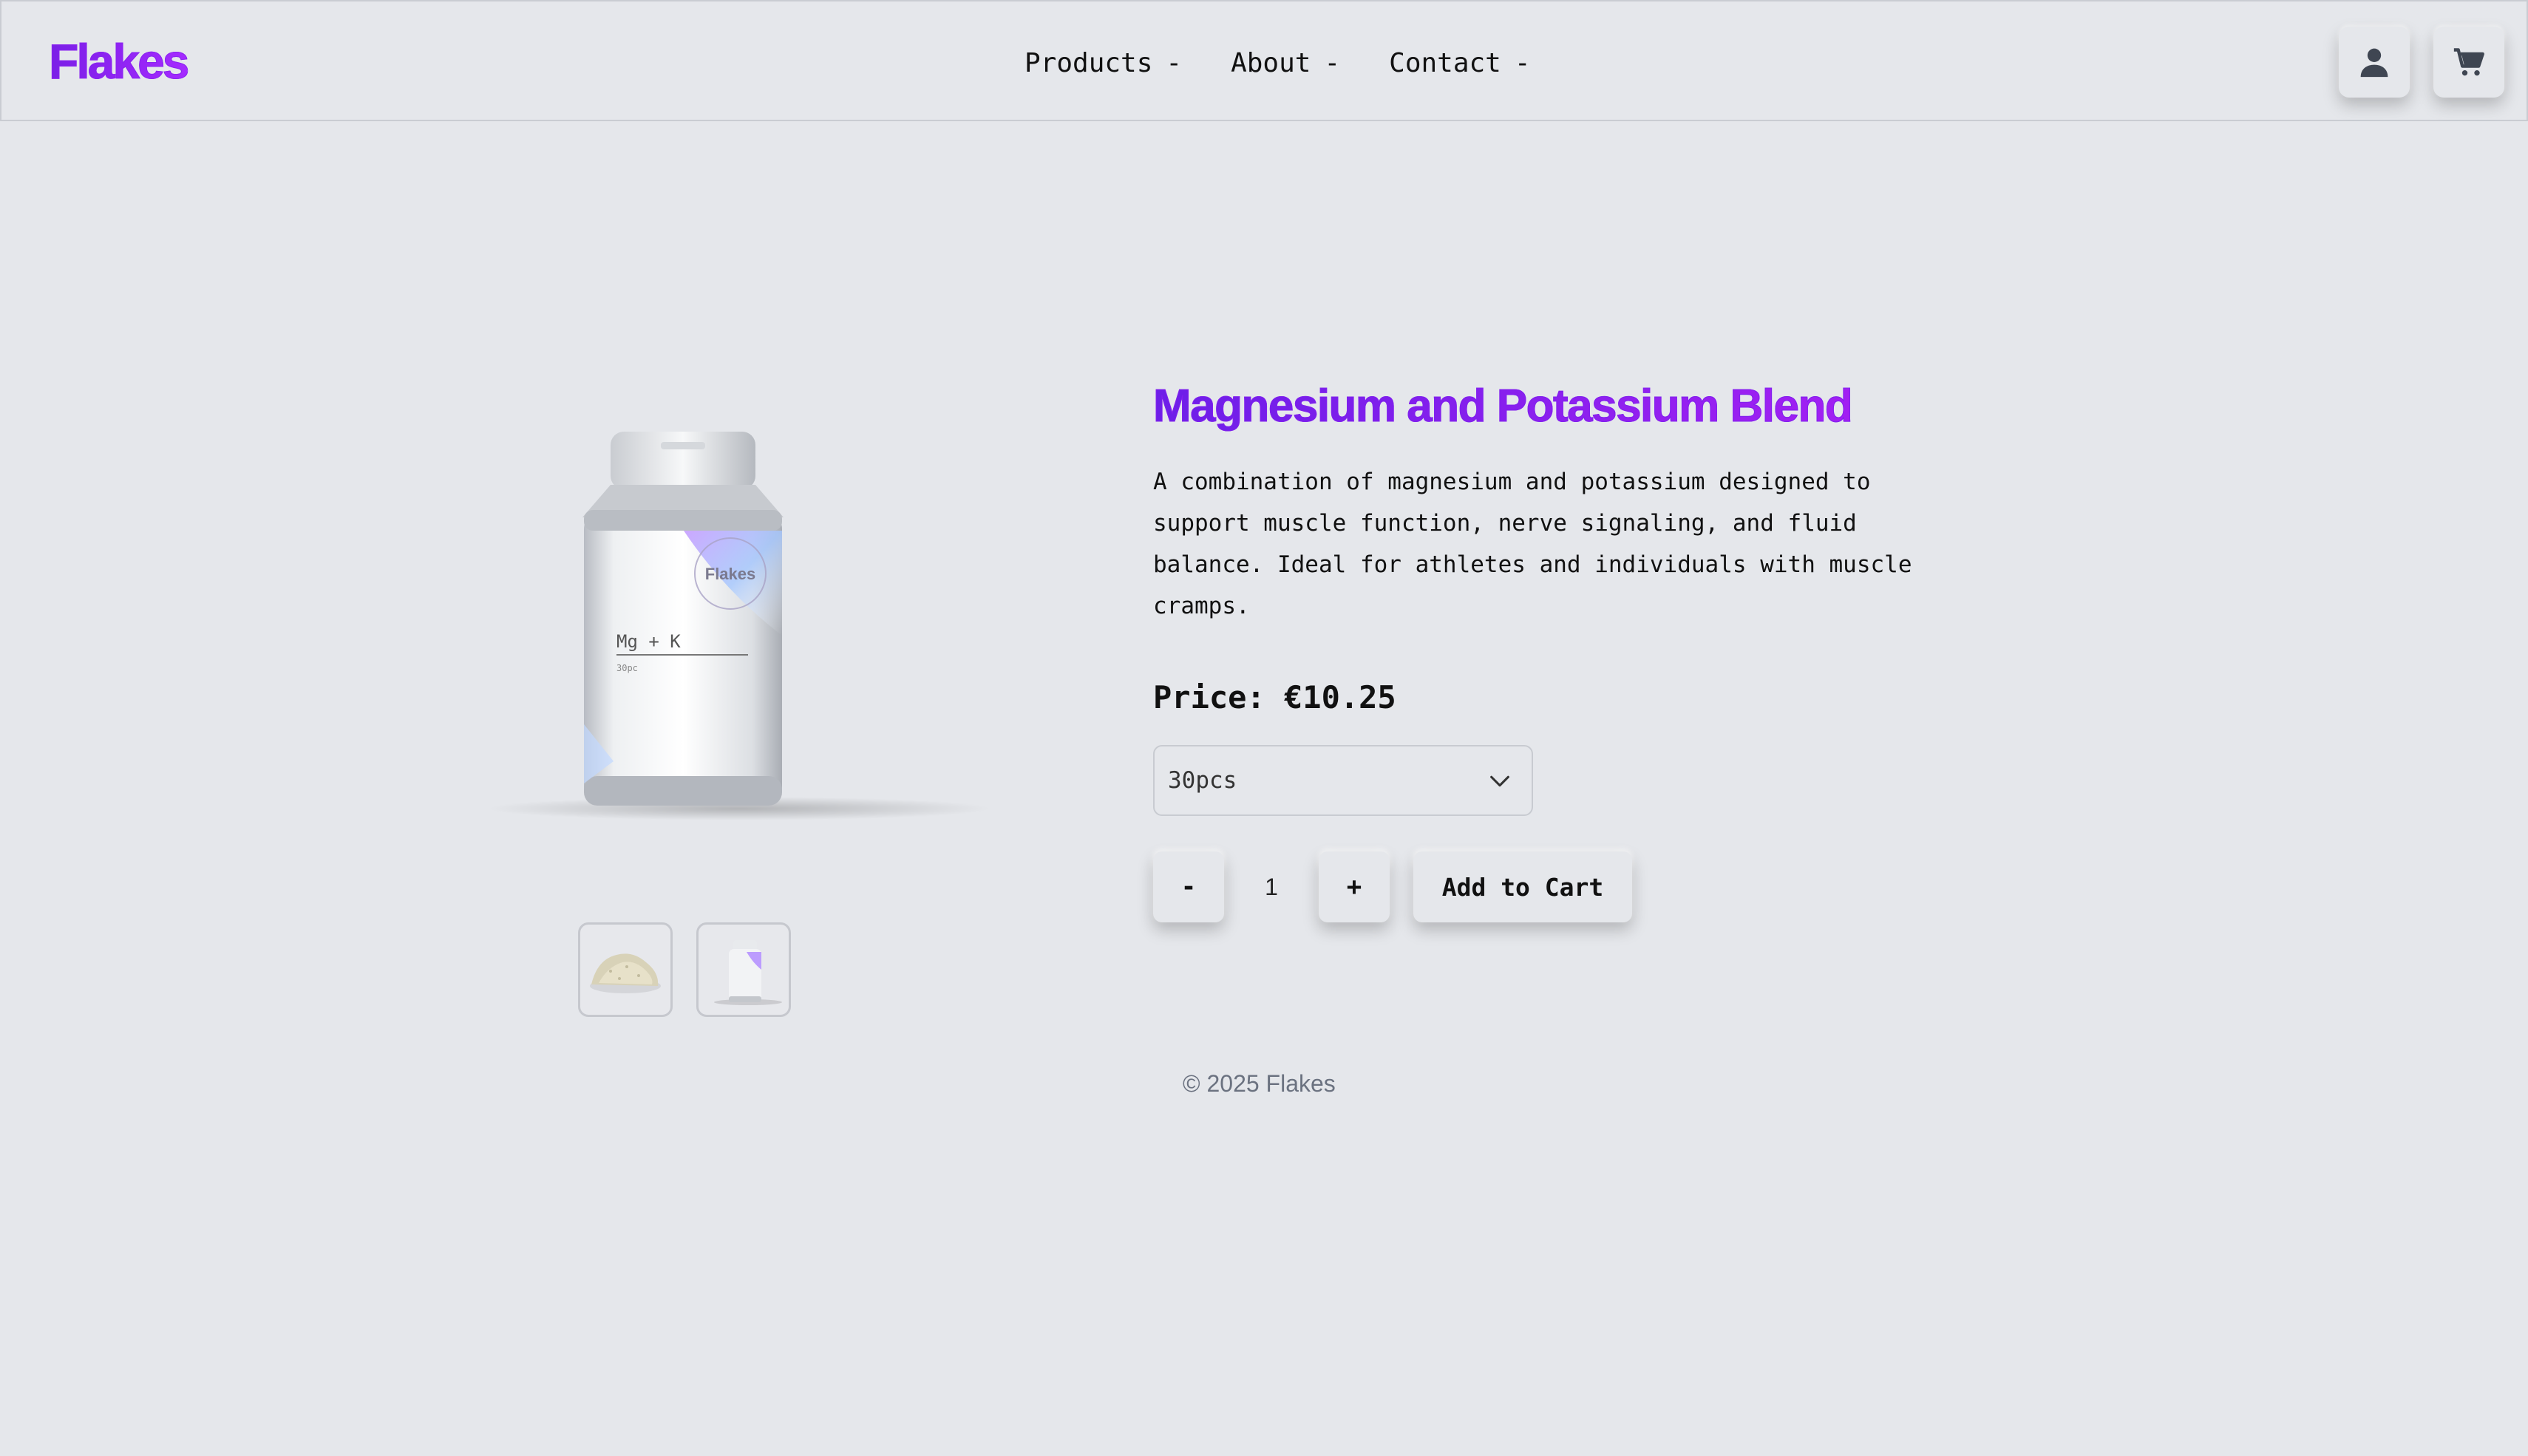  Describe the element at coordinates (626, 970) in the screenshot. I see `thumbnail-powder` at that location.